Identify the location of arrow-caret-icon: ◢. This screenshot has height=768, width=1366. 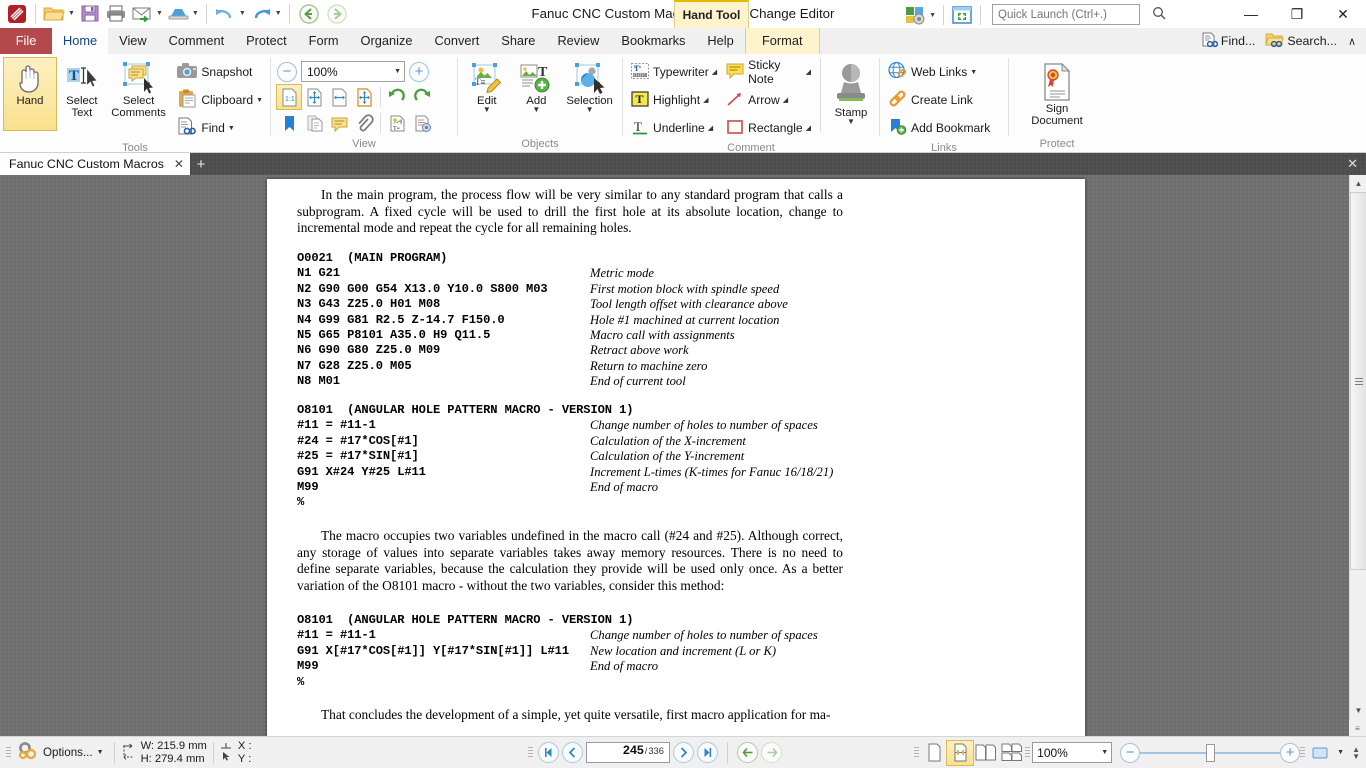
(785, 100).